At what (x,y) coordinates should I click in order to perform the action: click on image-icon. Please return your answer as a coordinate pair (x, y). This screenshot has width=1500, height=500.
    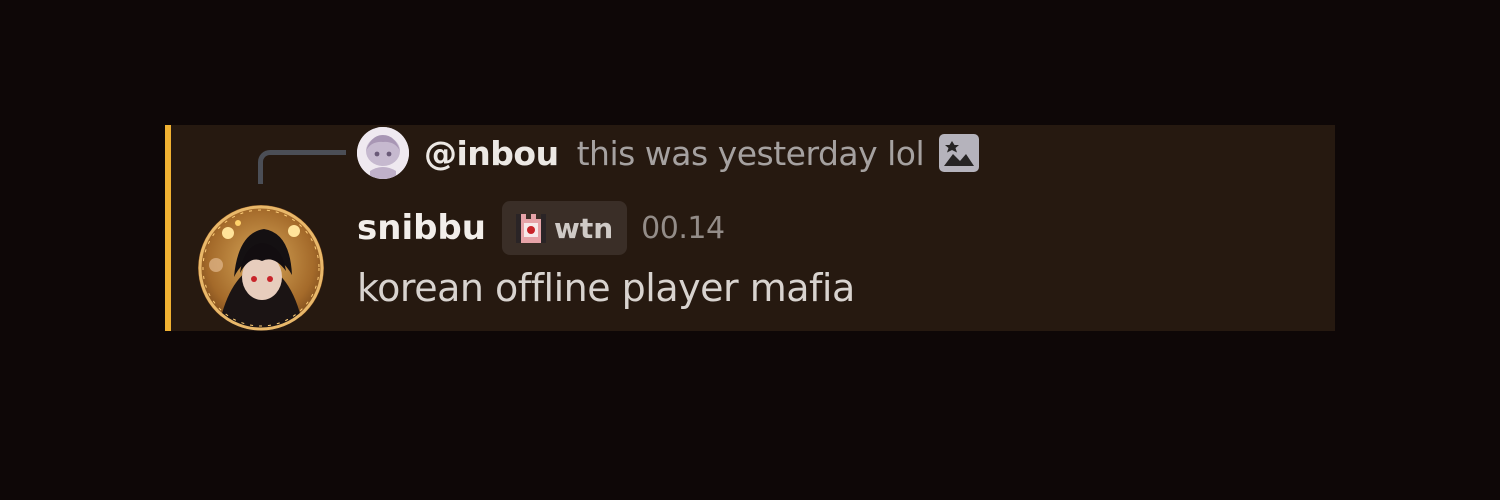
    Looking at the image, I should click on (959, 153).